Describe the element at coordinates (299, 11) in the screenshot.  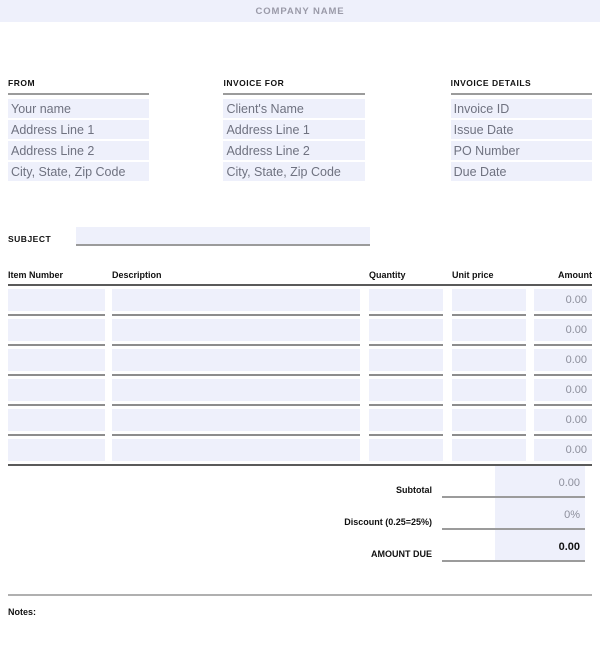
I see `company-name: COMPANY NAME` at that location.